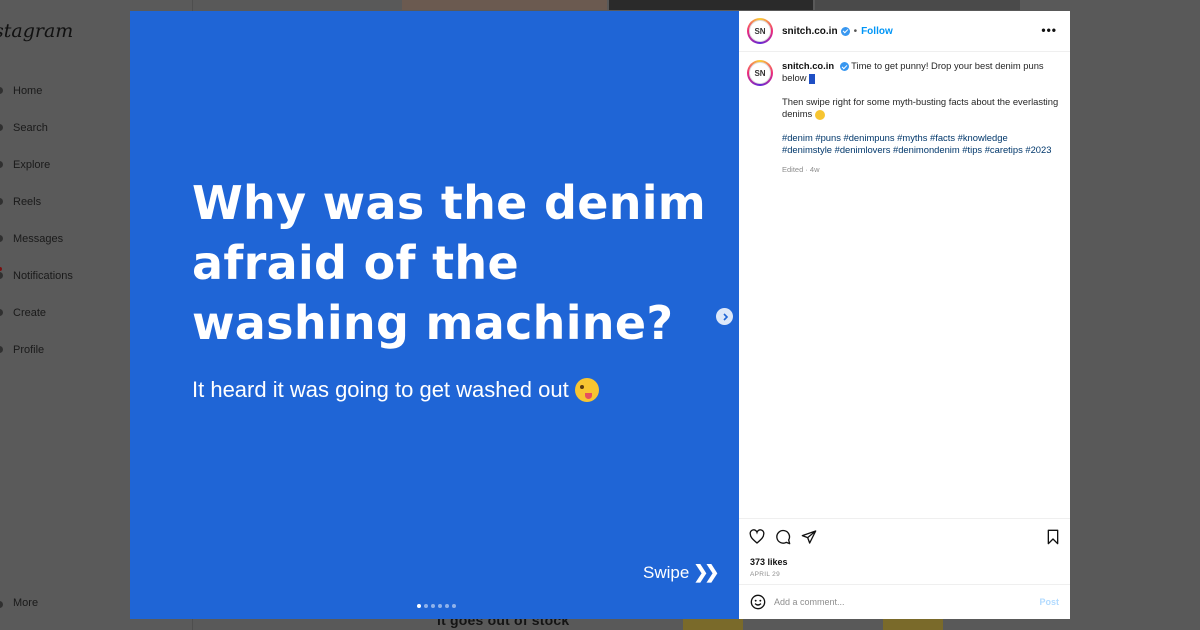 This screenshot has height=630, width=1200. I want to click on nav-item-create: Create, so click(36, 312).